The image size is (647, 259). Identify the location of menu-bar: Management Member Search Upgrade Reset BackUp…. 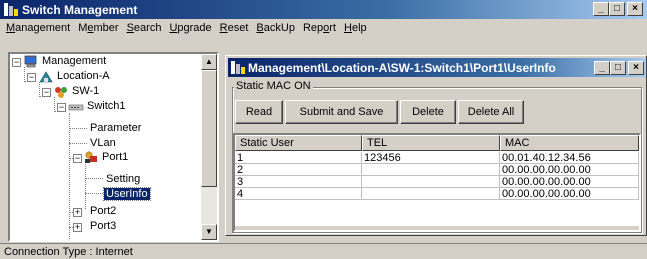
(323, 28).